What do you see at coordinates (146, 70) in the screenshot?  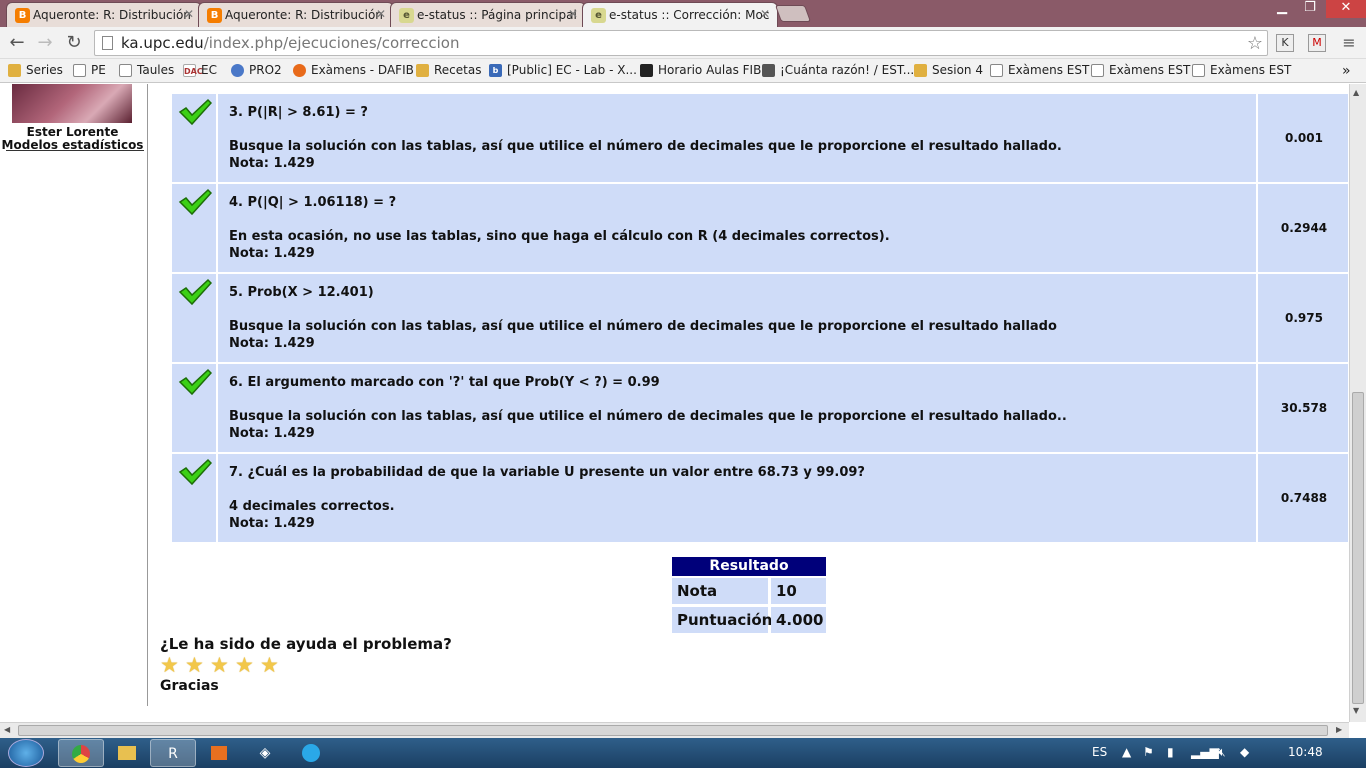 I see `bookmark-taules: Taules` at bounding box center [146, 70].